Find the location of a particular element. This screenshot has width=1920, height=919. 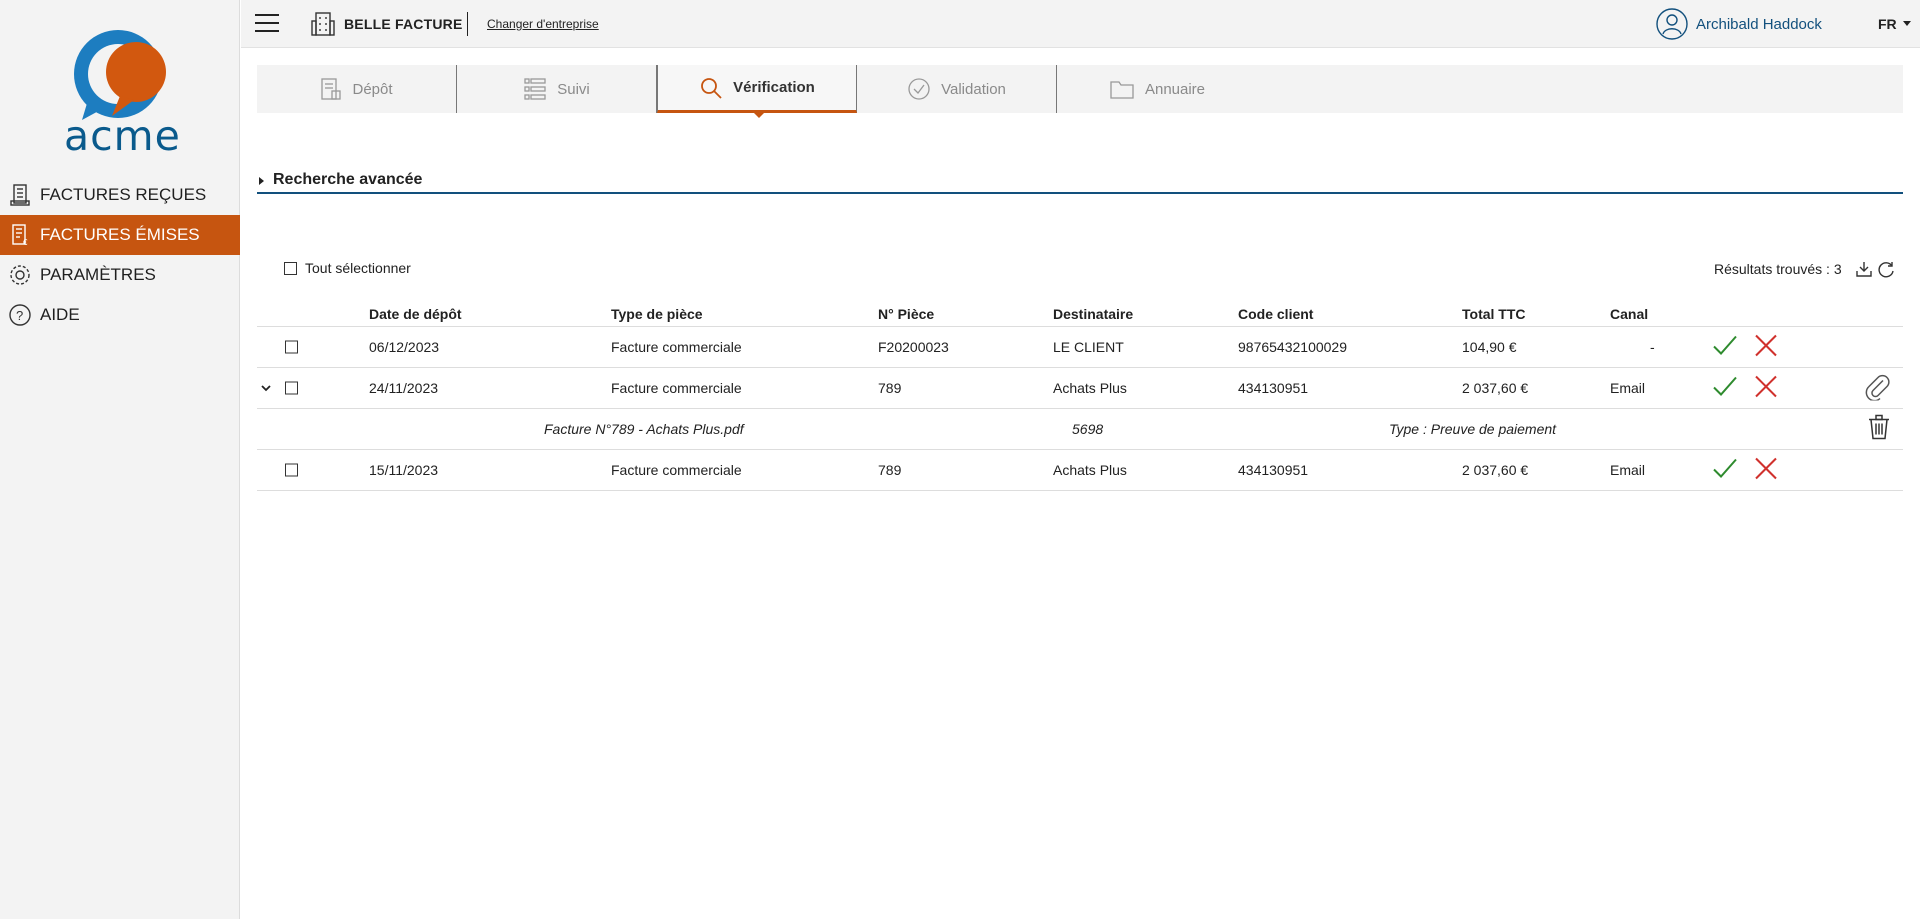

tab-label: Validation is located at coordinates (973, 89).